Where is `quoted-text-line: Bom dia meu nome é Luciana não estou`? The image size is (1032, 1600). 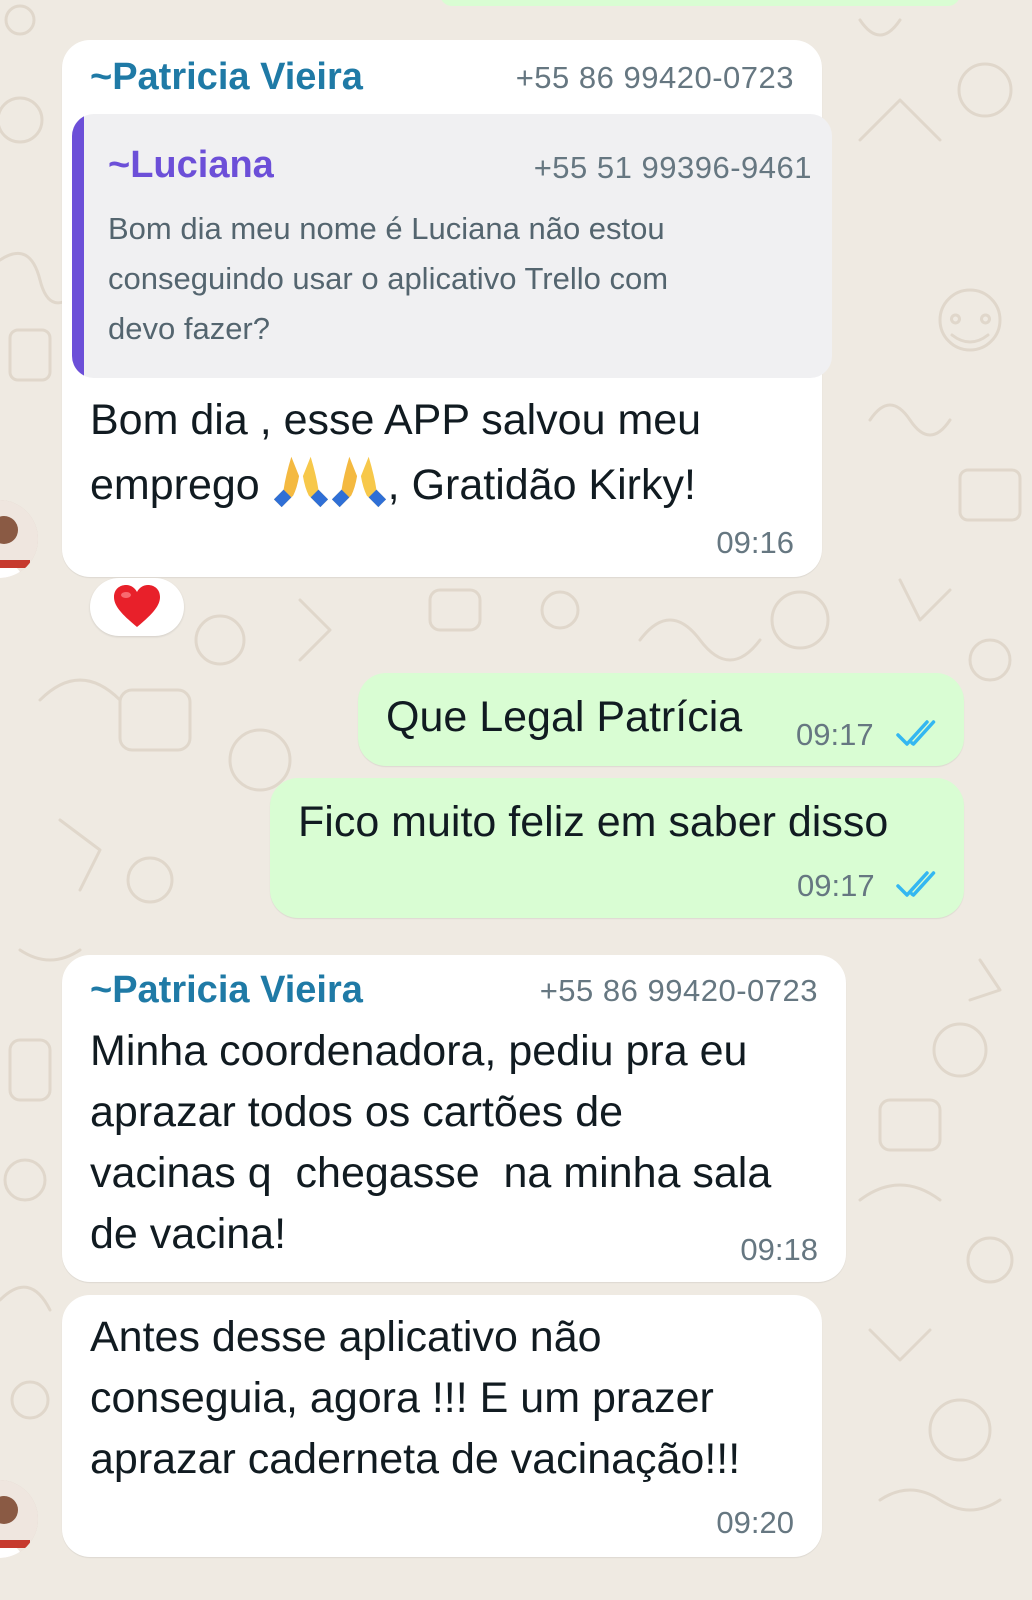 quoted-text-line: Bom dia meu nome é Luciana não estou is located at coordinates (386, 228).